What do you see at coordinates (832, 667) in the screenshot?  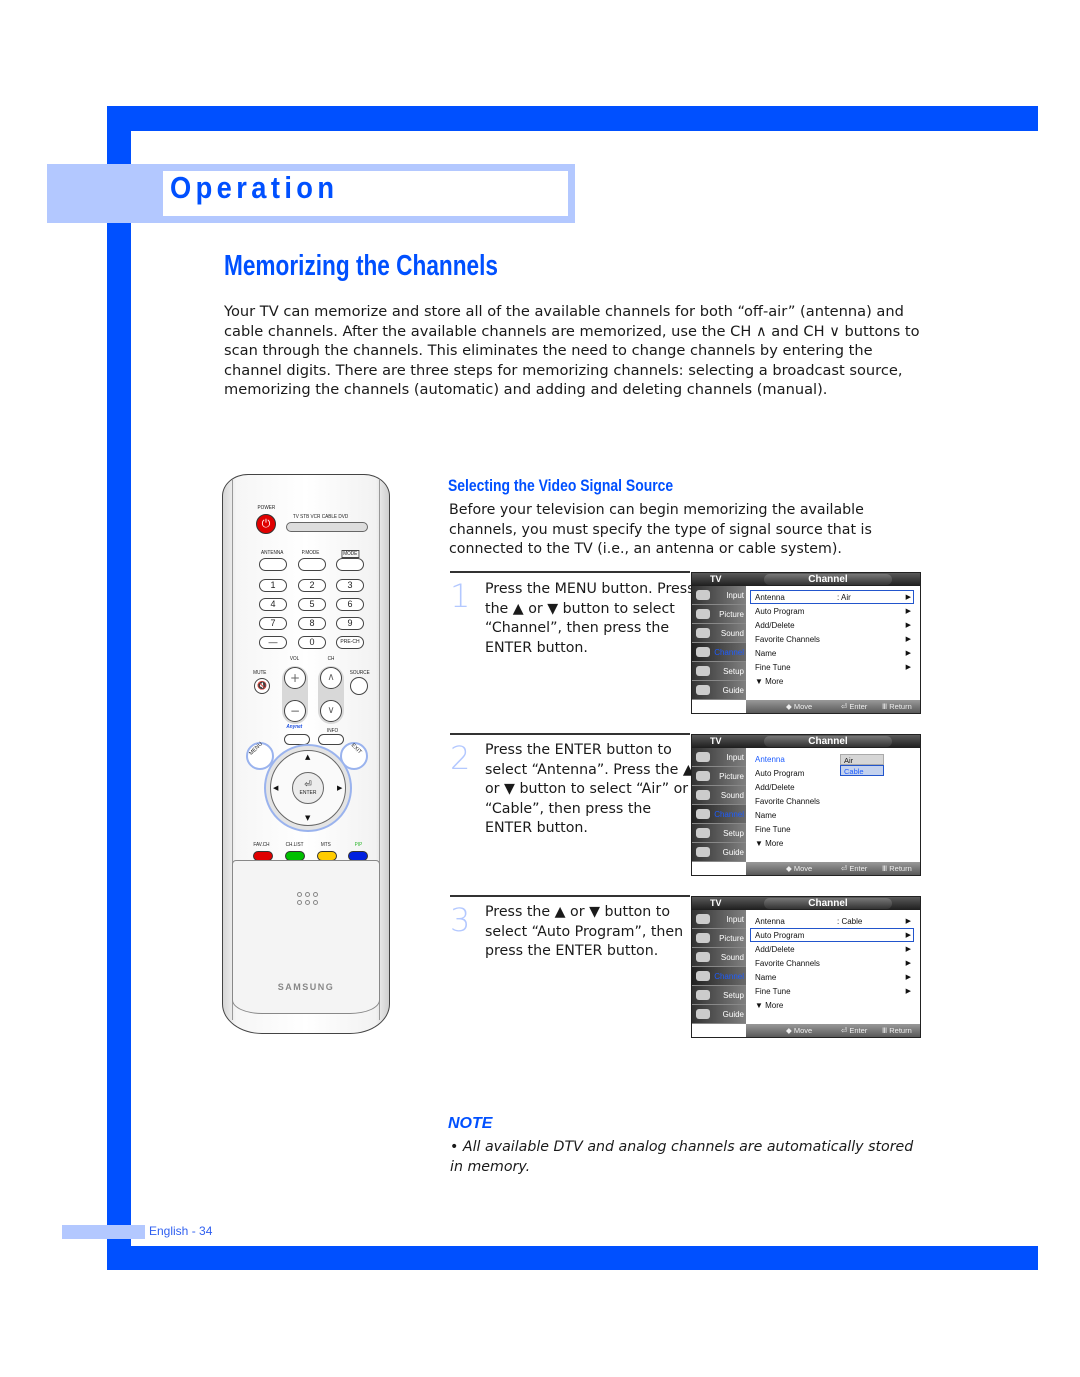 I see `osd-menu-item: Fine Tune ▶` at bounding box center [832, 667].